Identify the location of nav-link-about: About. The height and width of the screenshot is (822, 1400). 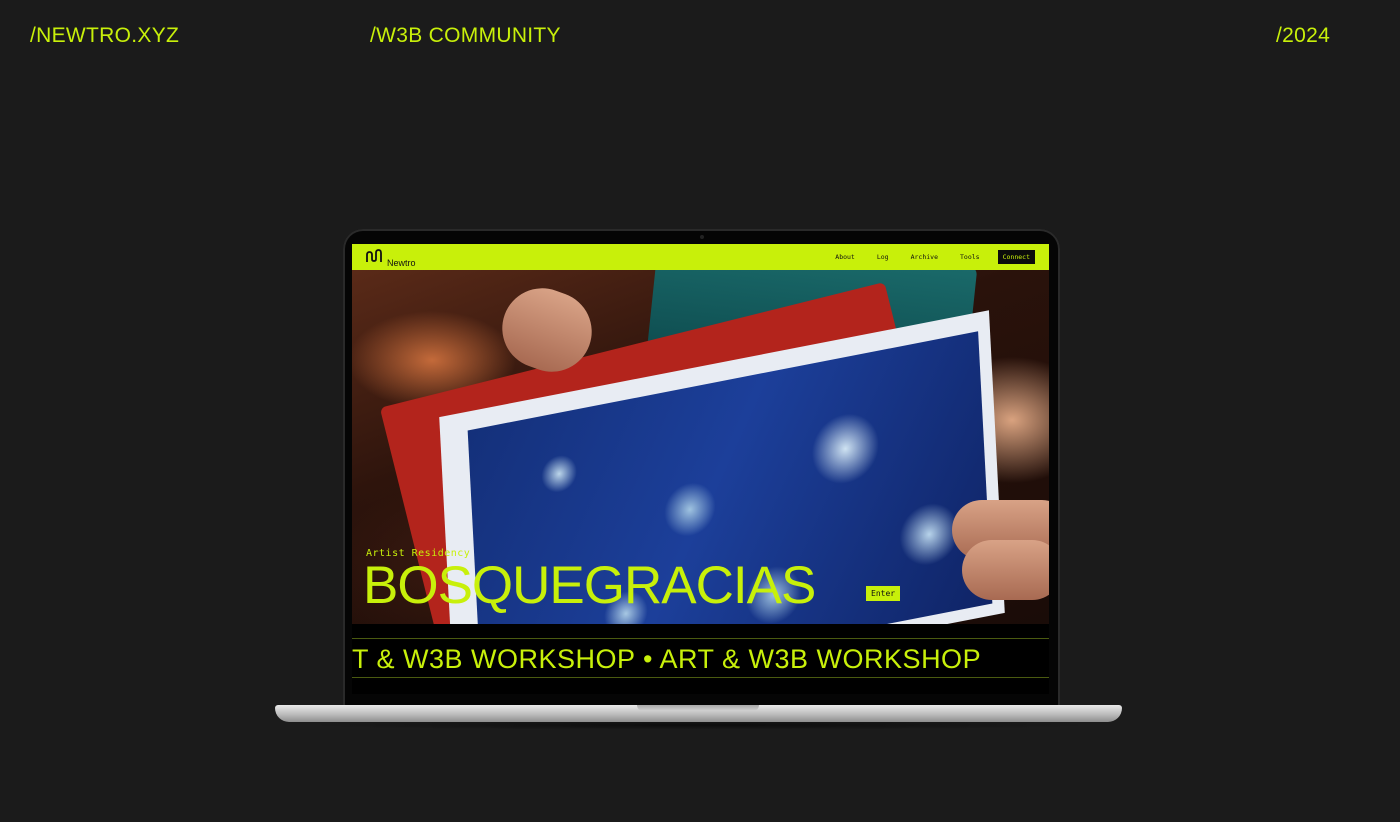
(845, 257).